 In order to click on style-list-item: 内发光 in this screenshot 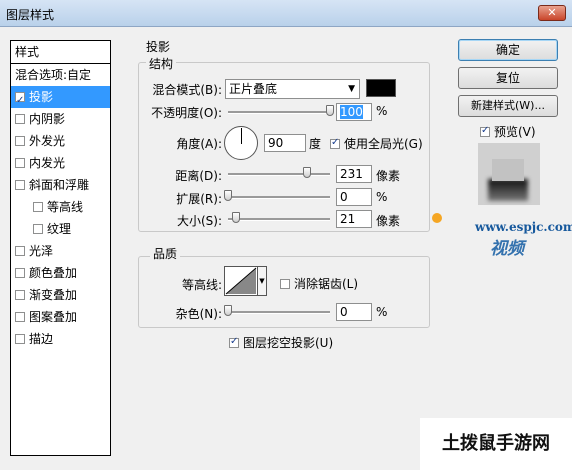, I will do `click(60, 163)`.